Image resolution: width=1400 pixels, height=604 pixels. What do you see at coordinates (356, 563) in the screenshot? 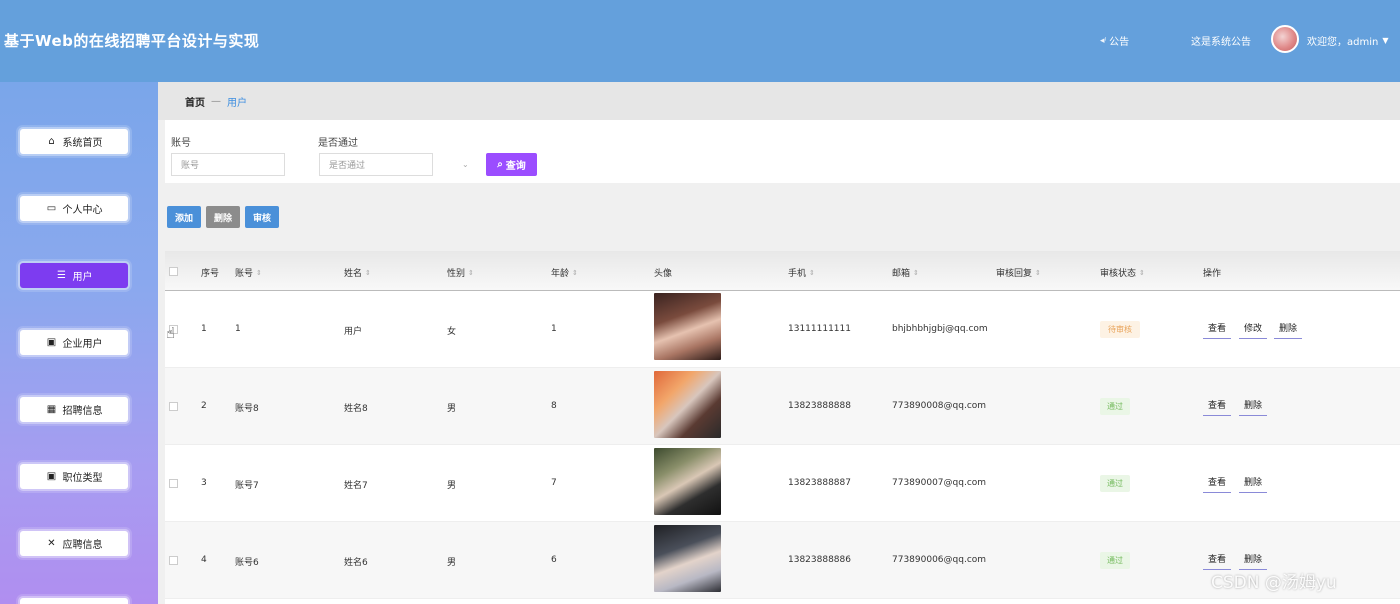
I see `cell-name: 姓名6` at bounding box center [356, 563].